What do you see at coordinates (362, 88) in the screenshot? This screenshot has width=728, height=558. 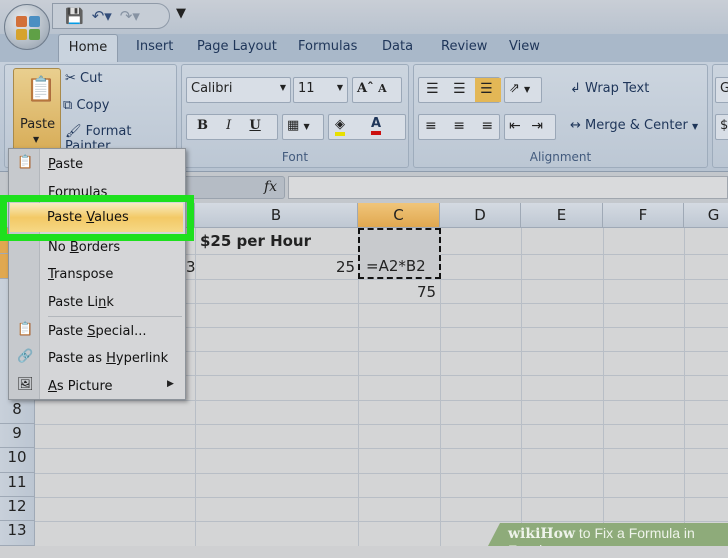 I see `grow-font-icon: A` at bounding box center [362, 88].